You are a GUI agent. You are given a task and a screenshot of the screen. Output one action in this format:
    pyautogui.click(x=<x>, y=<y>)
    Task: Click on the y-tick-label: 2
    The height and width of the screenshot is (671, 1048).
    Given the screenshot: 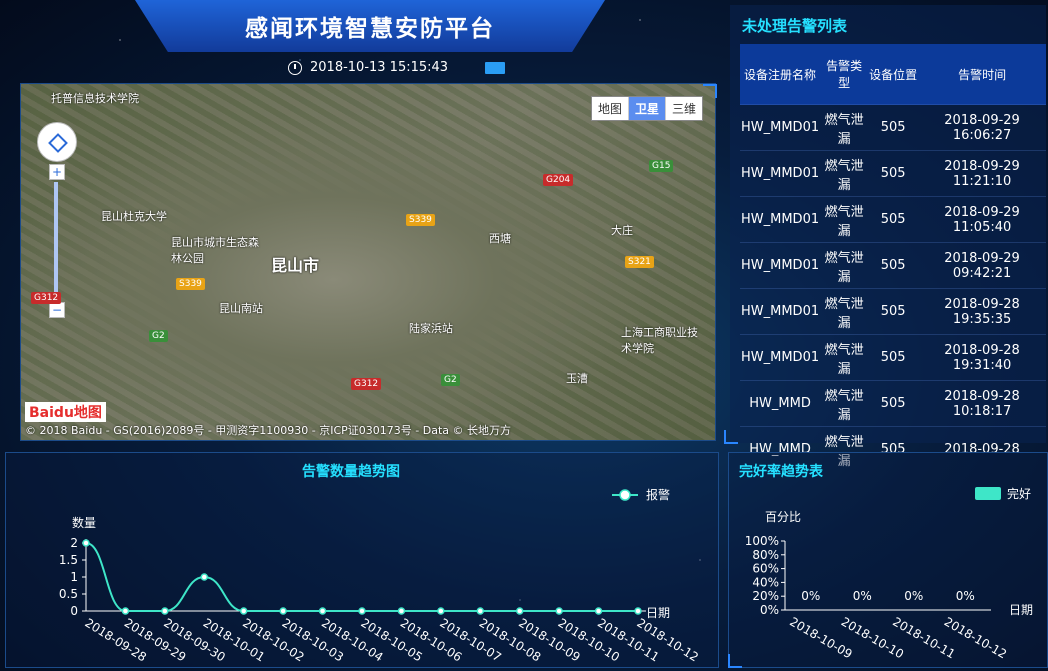 What is the action you would take?
    pyautogui.click(x=74, y=543)
    